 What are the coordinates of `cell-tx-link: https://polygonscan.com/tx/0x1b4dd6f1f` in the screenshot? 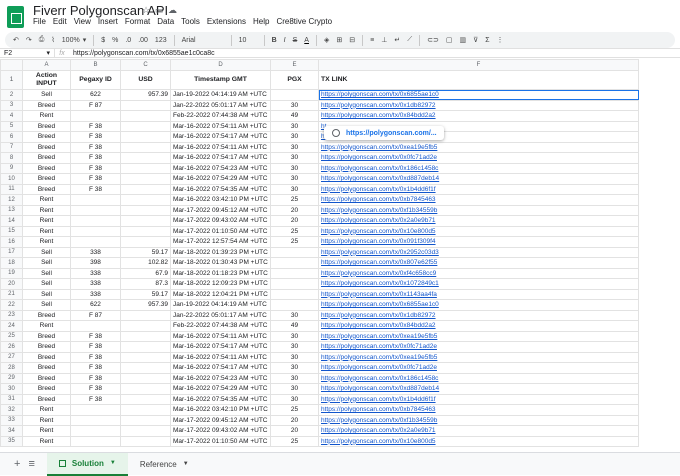 It's located at (478, 399).